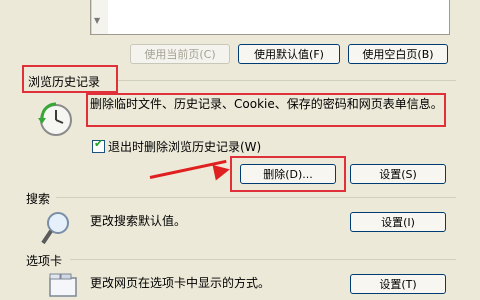 This screenshot has width=480, height=300. What do you see at coordinates (287, 80) in the screenshot?
I see `history-divider` at bounding box center [287, 80].